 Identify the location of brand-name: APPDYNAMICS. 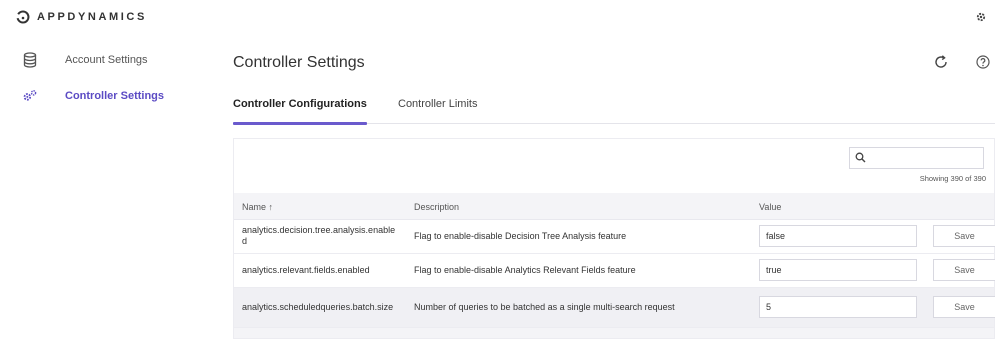
(92, 17).